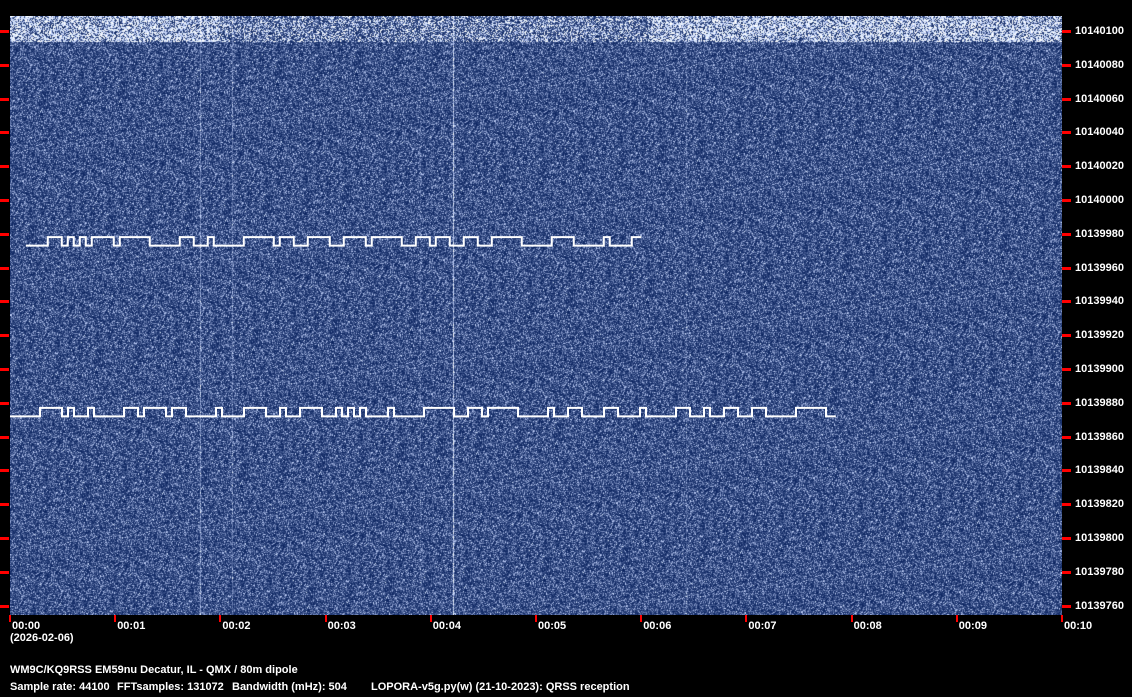 The height and width of the screenshot is (697, 1132). Describe the element at coordinates (867, 626) in the screenshot. I see `x-tick-label: 00:08` at that location.